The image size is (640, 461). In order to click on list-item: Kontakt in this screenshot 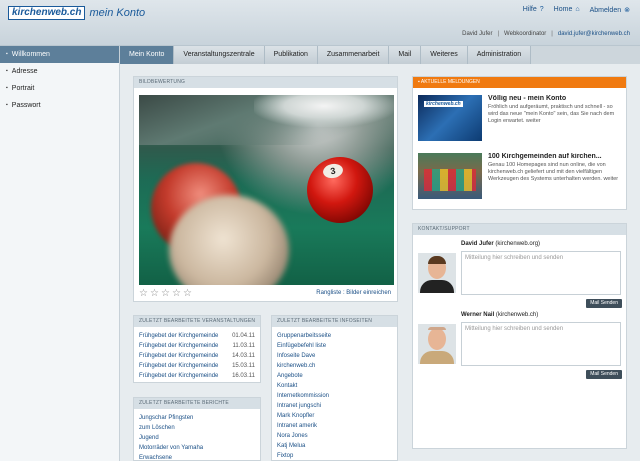, I will do `click(334, 386)`.